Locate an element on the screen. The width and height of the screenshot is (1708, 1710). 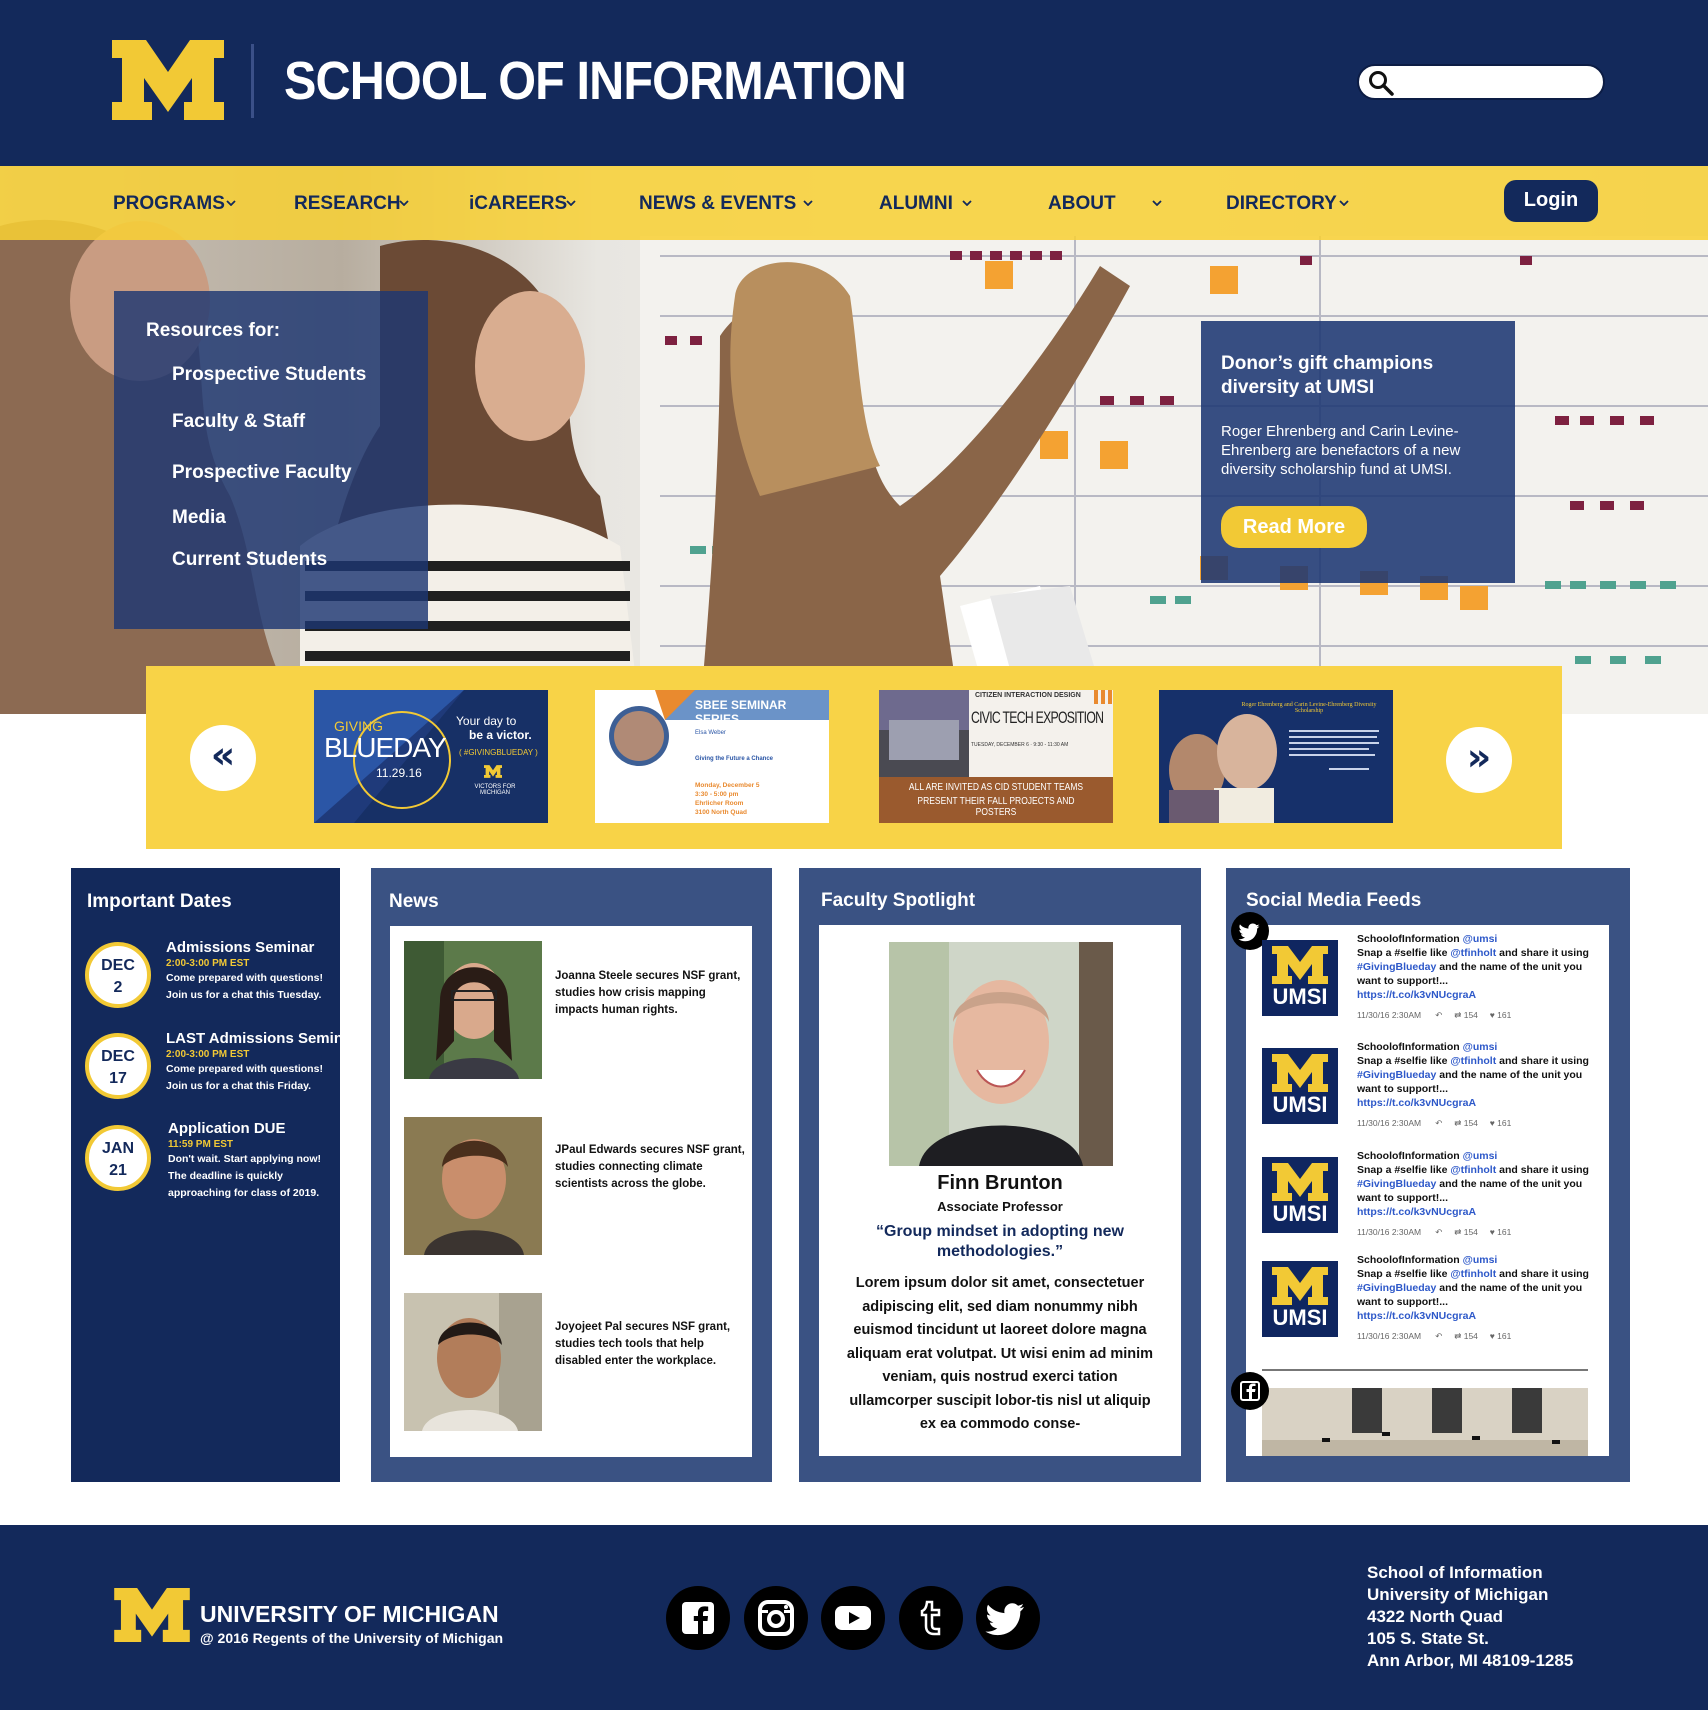
site-title: SCHOOL OF INFORMATION is located at coordinates (595, 81).